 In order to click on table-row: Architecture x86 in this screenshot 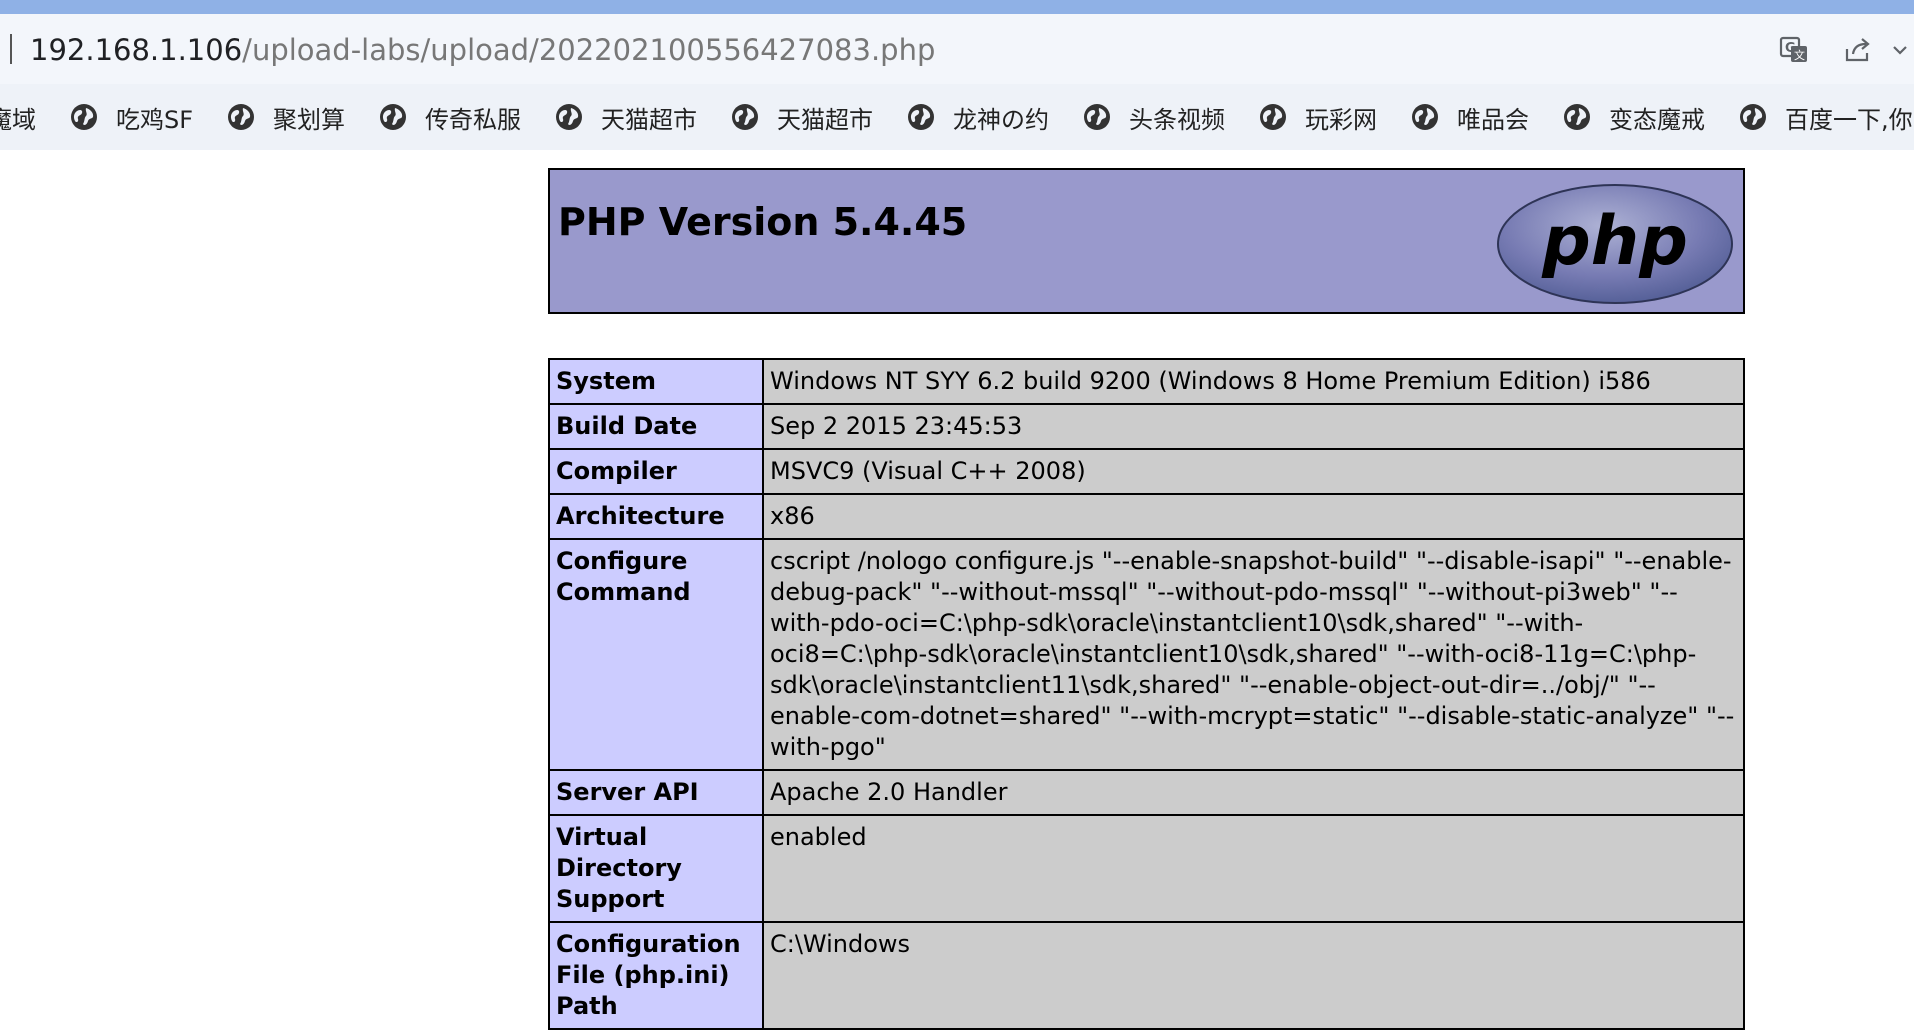, I will do `click(1146, 516)`.